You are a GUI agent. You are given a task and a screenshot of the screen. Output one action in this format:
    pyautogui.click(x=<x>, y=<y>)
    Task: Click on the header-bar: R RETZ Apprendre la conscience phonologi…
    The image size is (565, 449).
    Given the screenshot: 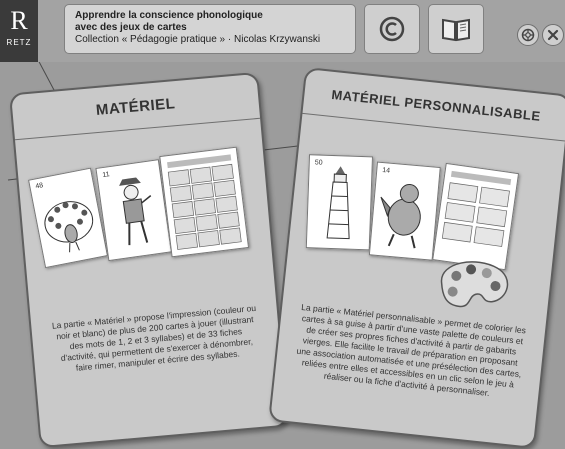 What is the action you would take?
    pyautogui.click(x=282, y=31)
    